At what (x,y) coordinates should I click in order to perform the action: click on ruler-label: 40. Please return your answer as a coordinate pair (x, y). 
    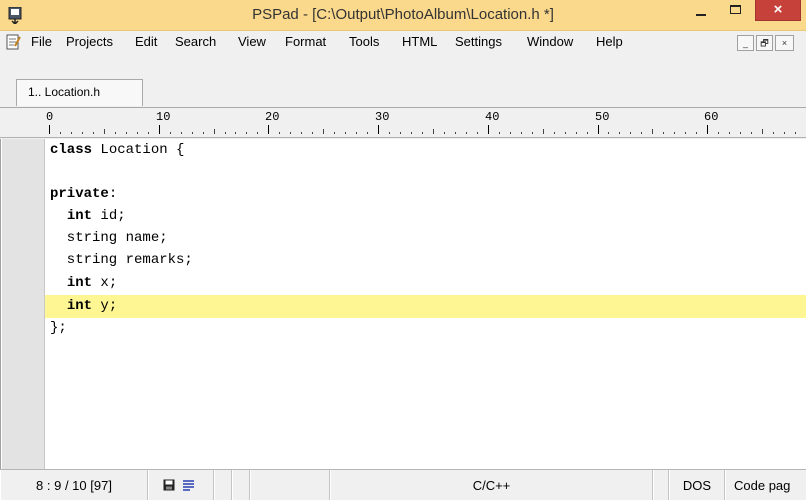
    Looking at the image, I should click on (492, 117).